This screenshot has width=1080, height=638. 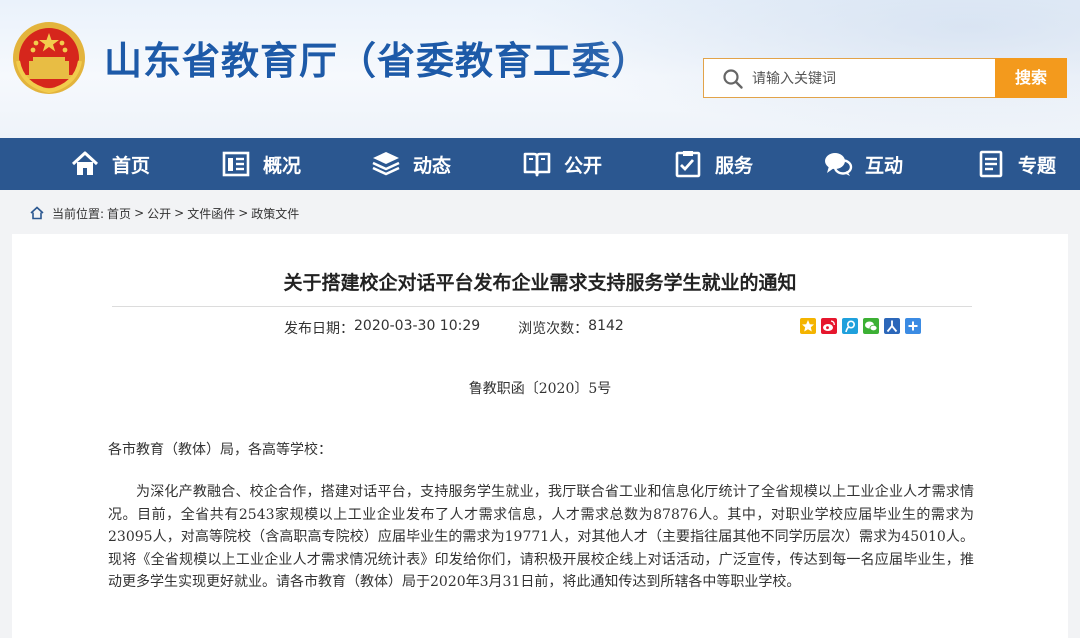 What do you see at coordinates (411, 164) in the screenshot?
I see `nav-item-news: 动态` at bounding box center [411, 164].